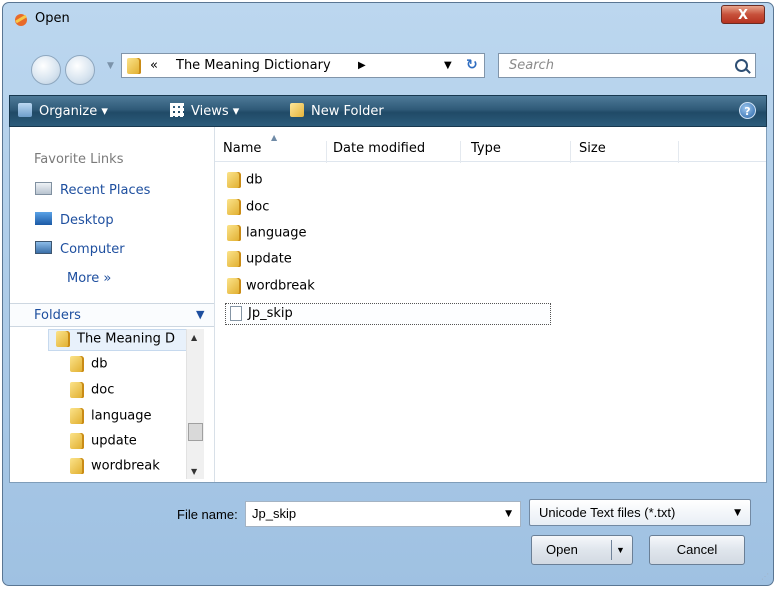 This screenshot has width=779, height=592. I want to click on favorite-link-recent-places: Recent Places, so click(92, 190).